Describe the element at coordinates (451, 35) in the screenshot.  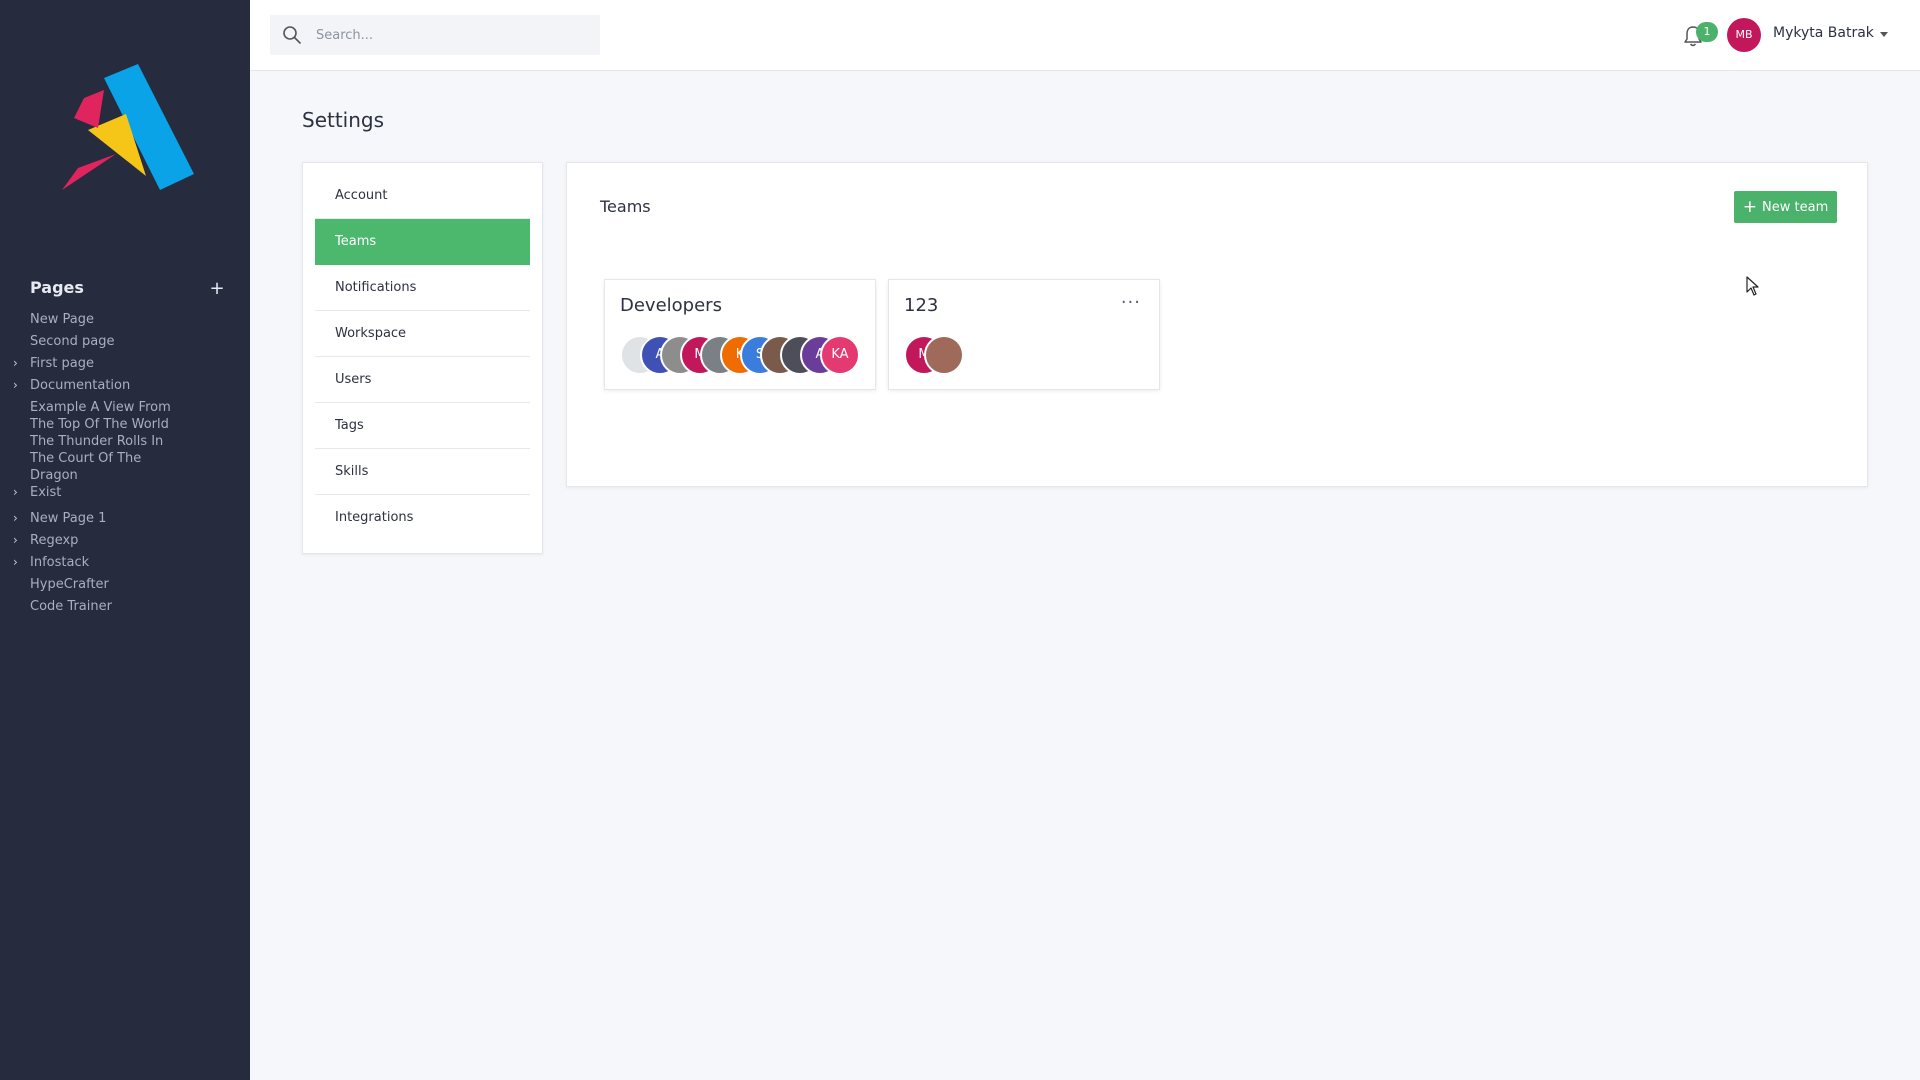
I see `search-input` at that location.